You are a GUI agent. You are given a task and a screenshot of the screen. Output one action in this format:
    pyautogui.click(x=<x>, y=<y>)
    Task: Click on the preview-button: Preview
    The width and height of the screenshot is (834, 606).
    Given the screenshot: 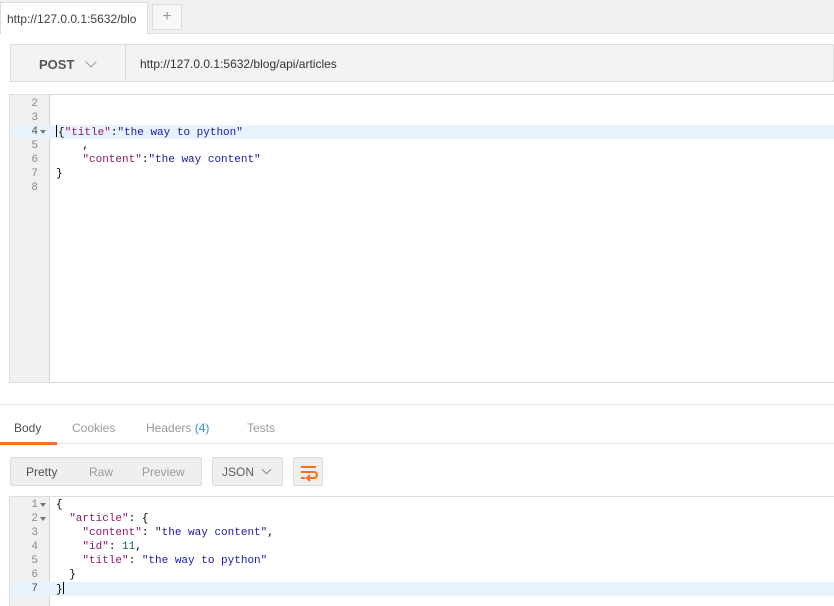 What is the action you would take?
    pyautogui.click(x=163, y=472)
    